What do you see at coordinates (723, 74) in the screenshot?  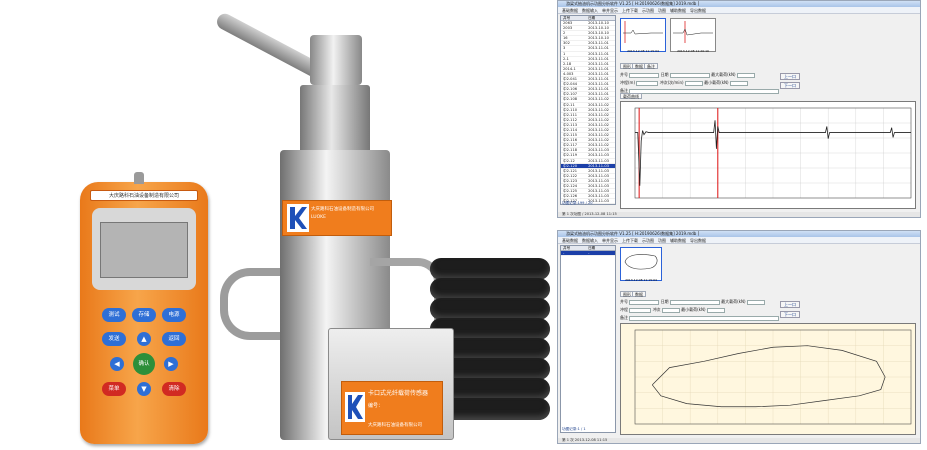 I see `label-max-load: 最大载荷(kN)` at bounding box center [723, 74].